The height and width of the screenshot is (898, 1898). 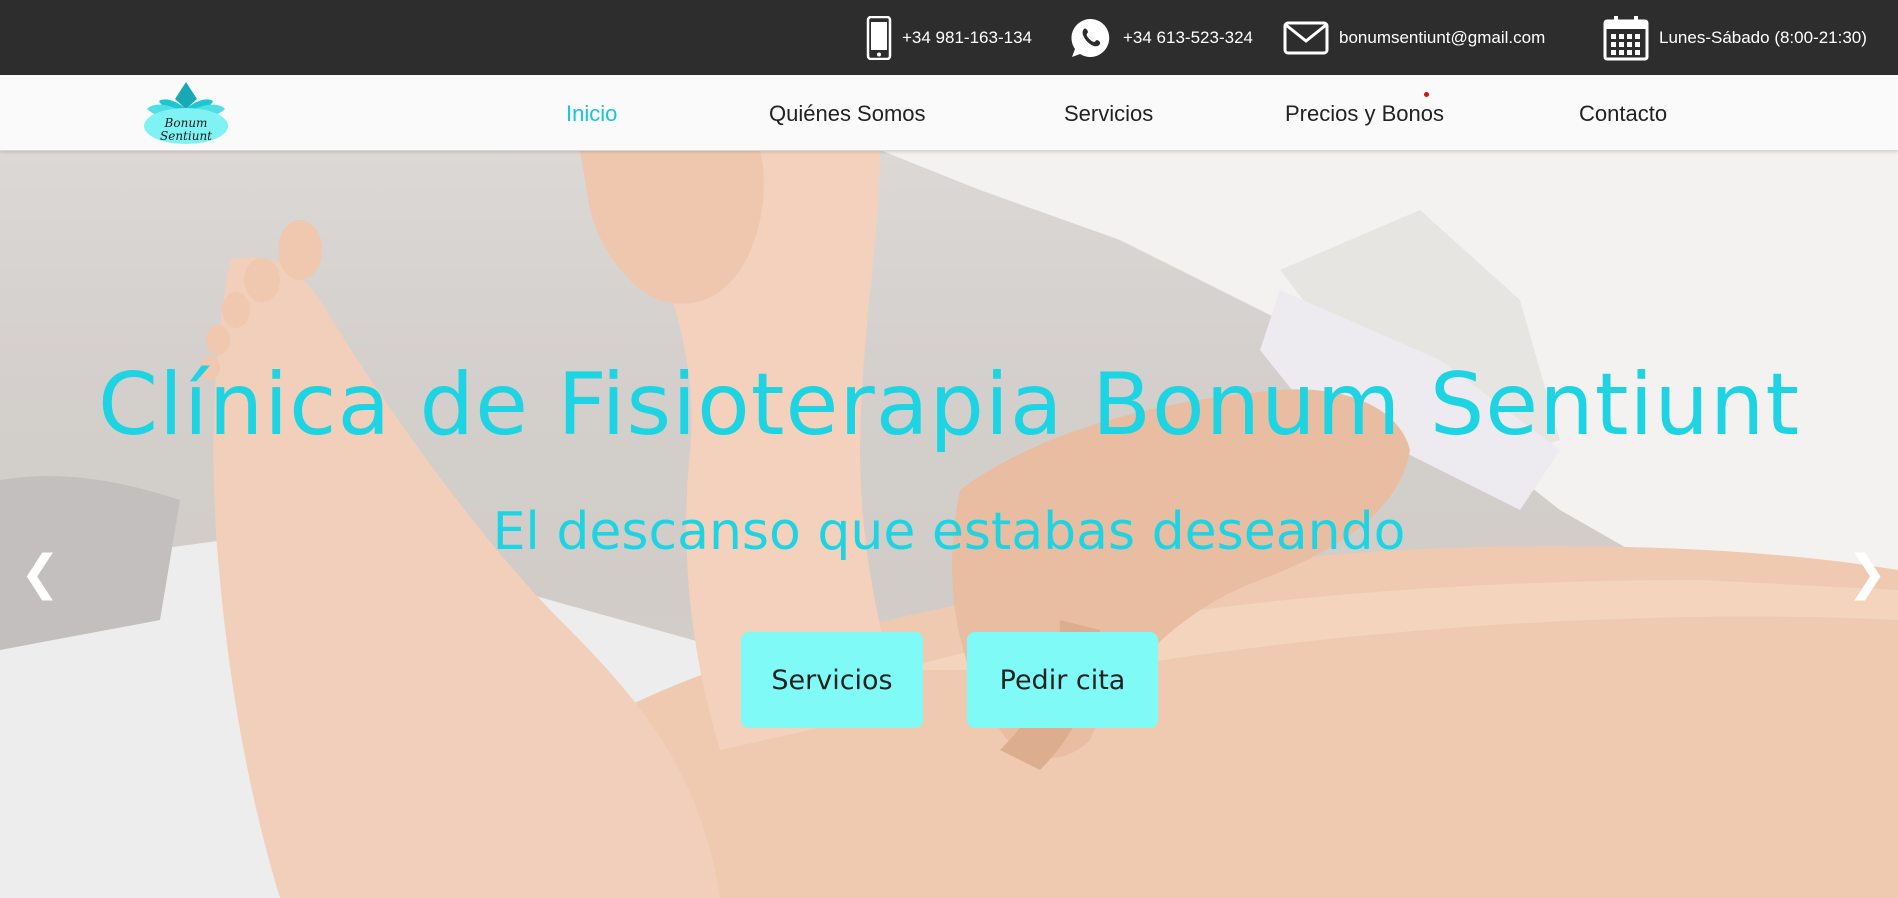 What do you see at coordinates (186, 136) in the screenshot?
I see `logo-text-line2: Sentiunt` at bounding box center [186, 136].